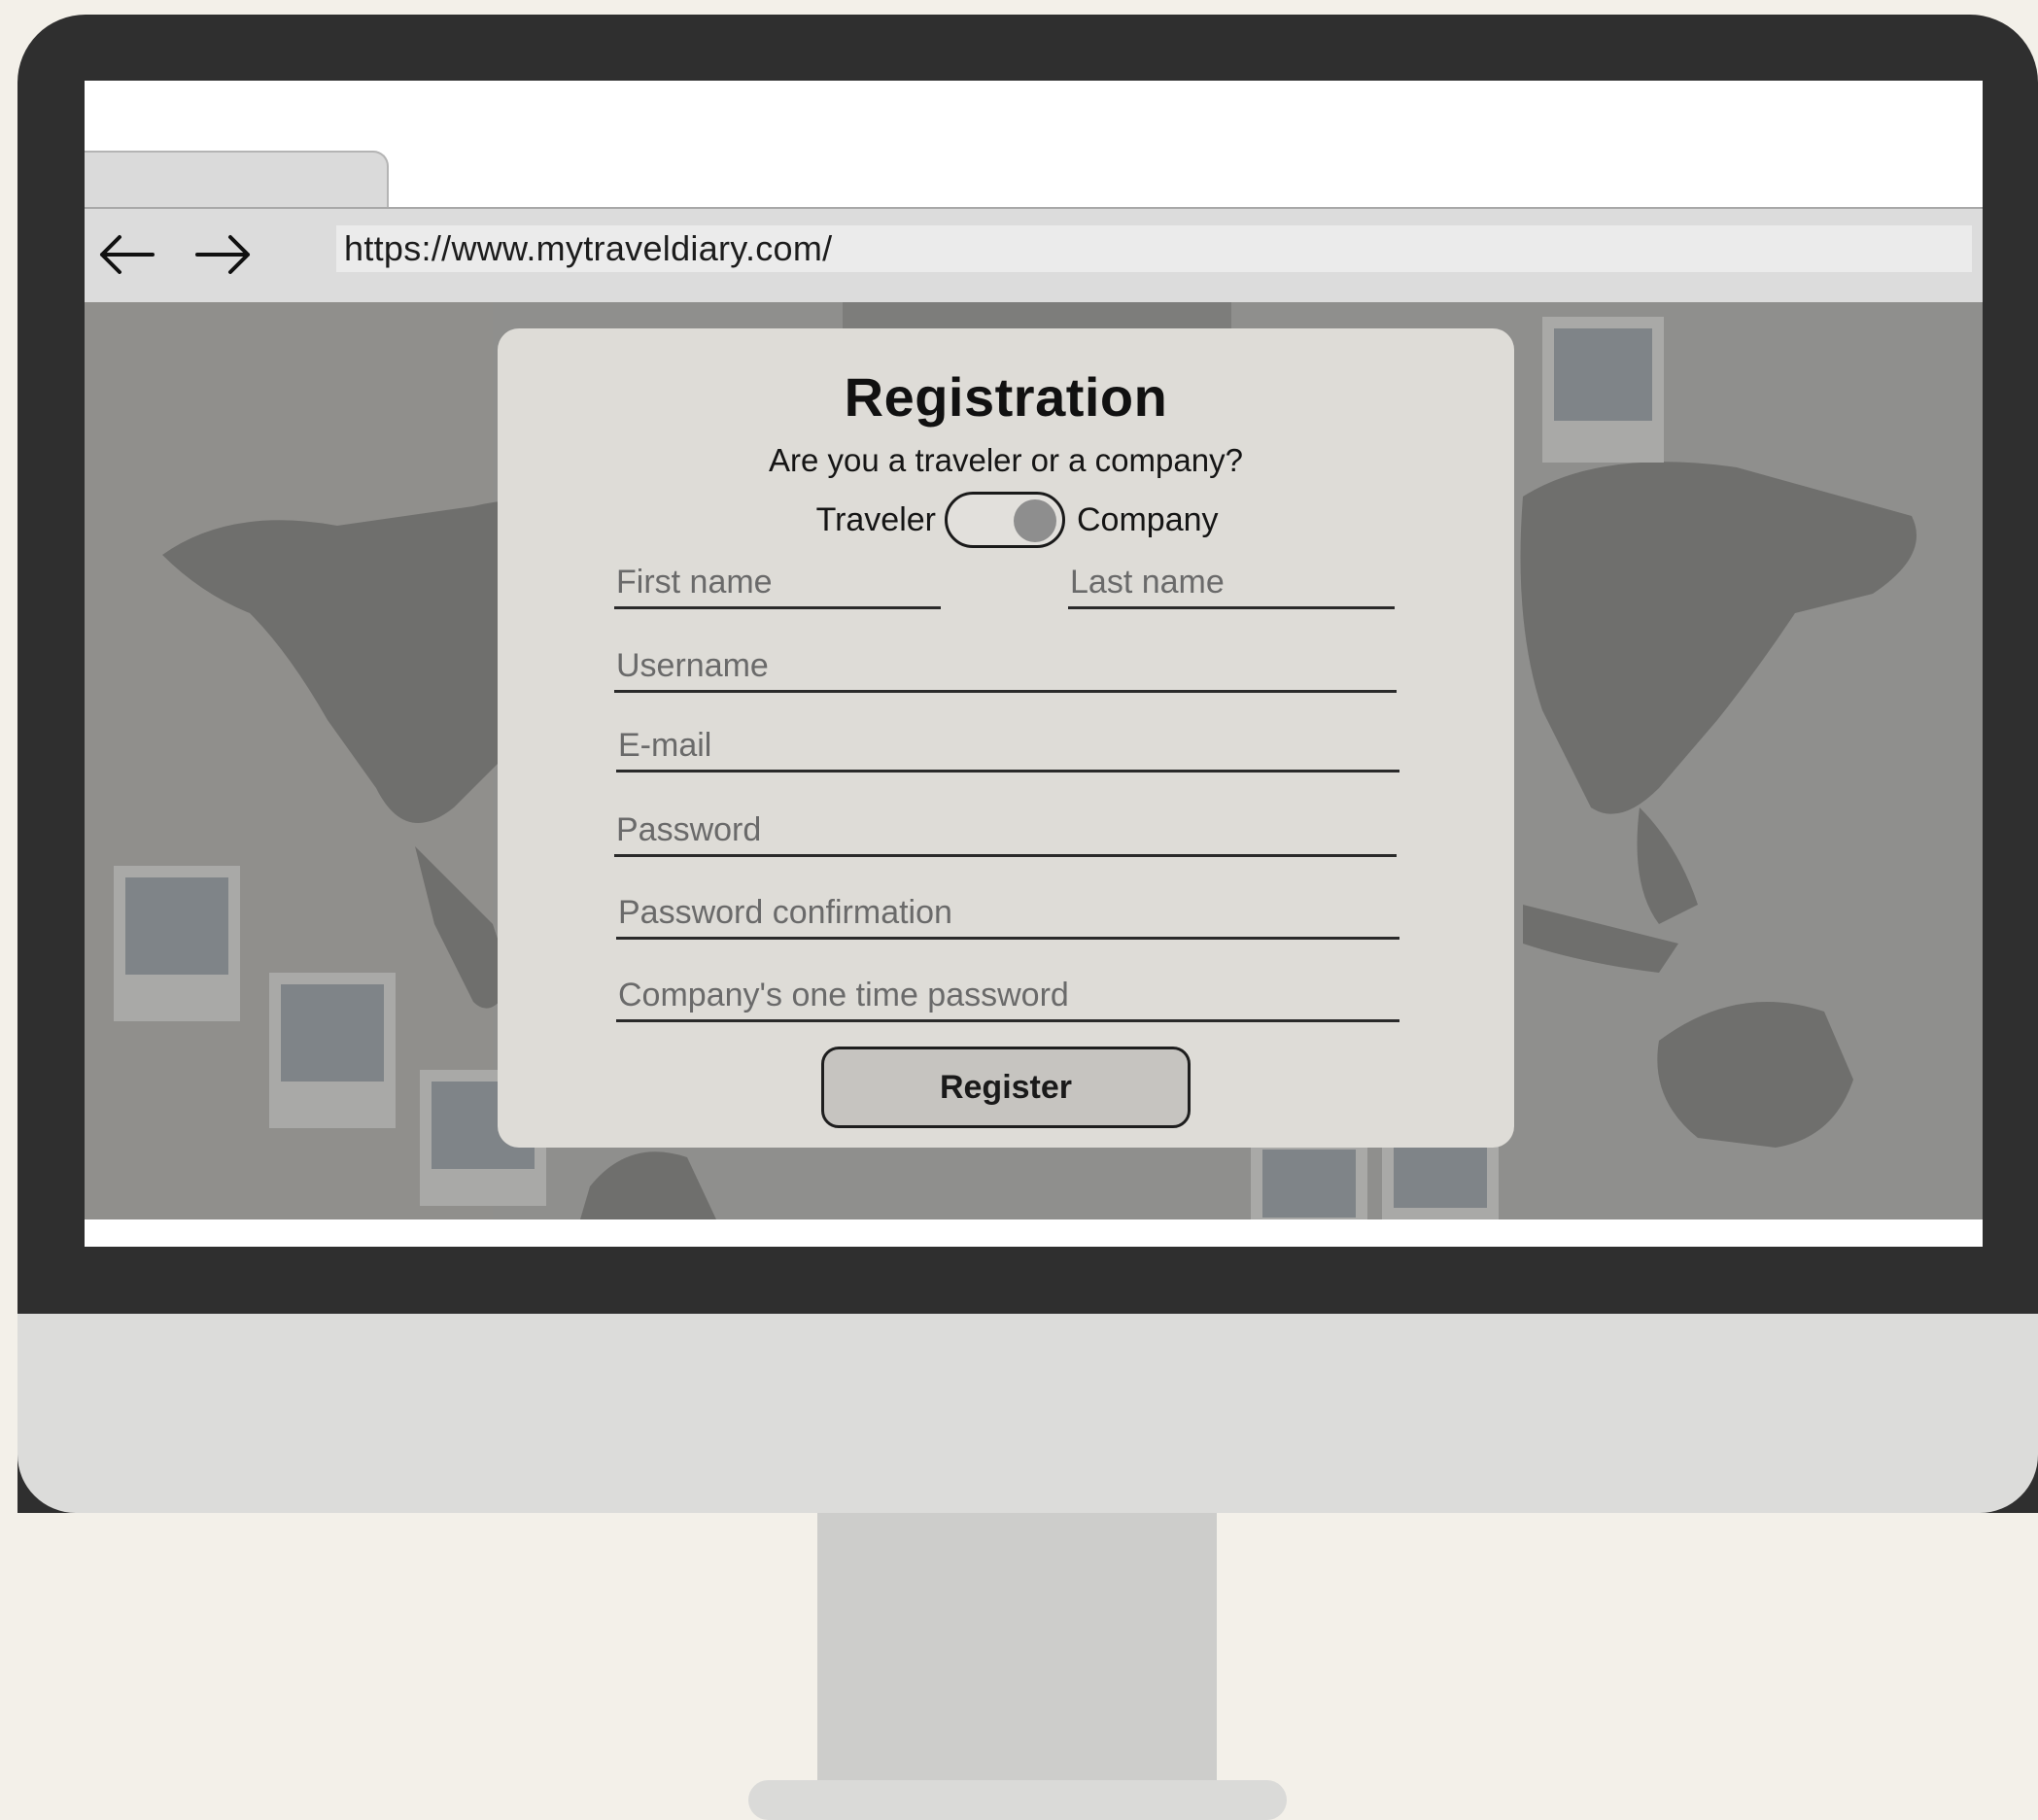 This screenshot has width=2038, height=1820. Describe the element at coordinates (777, 584) in the screenshot. I see `first-name-field: First name` at that location.